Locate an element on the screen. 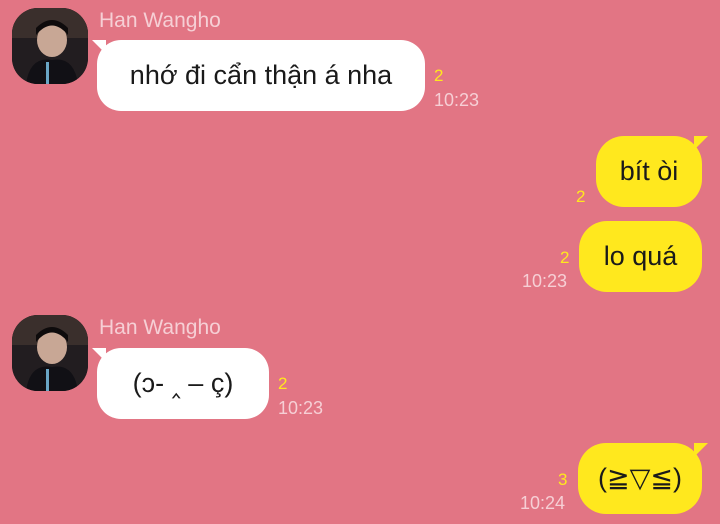 This screenshot has width=720, height=524. message-bubble-incoming: (ↄ- ‸ – ç) is located at coordinates (183, 383).